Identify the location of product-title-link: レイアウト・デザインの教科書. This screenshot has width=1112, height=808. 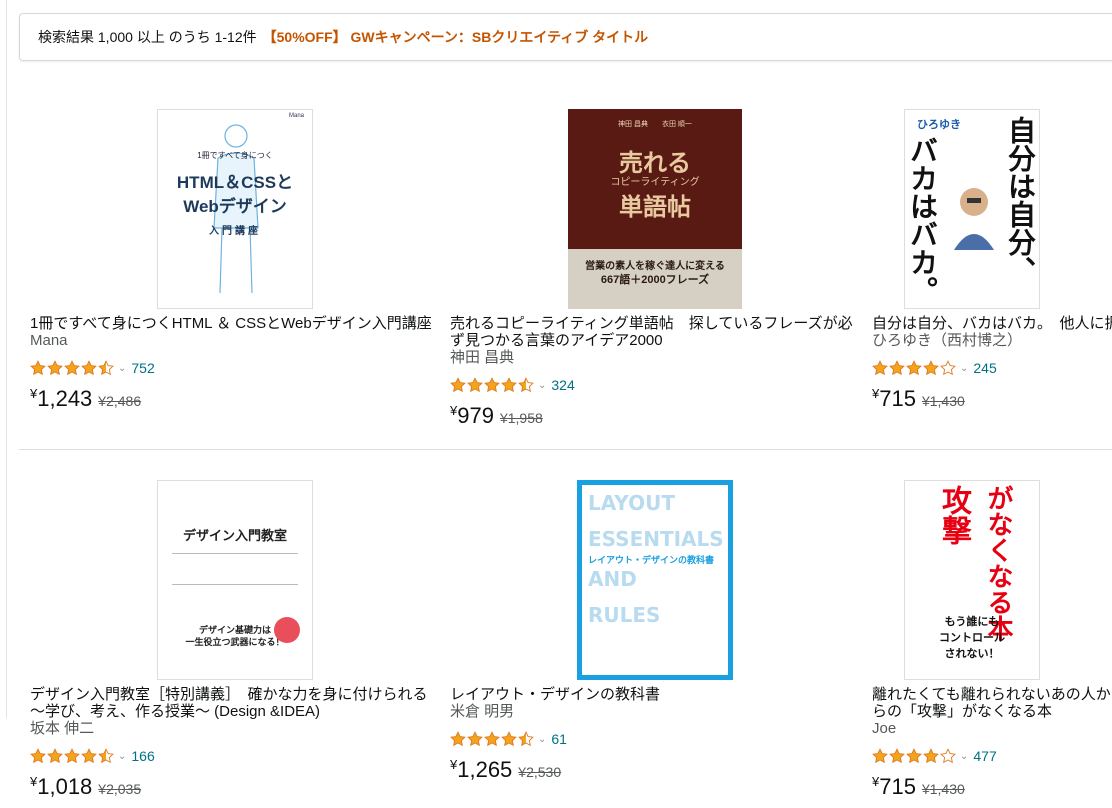
(655, 694).